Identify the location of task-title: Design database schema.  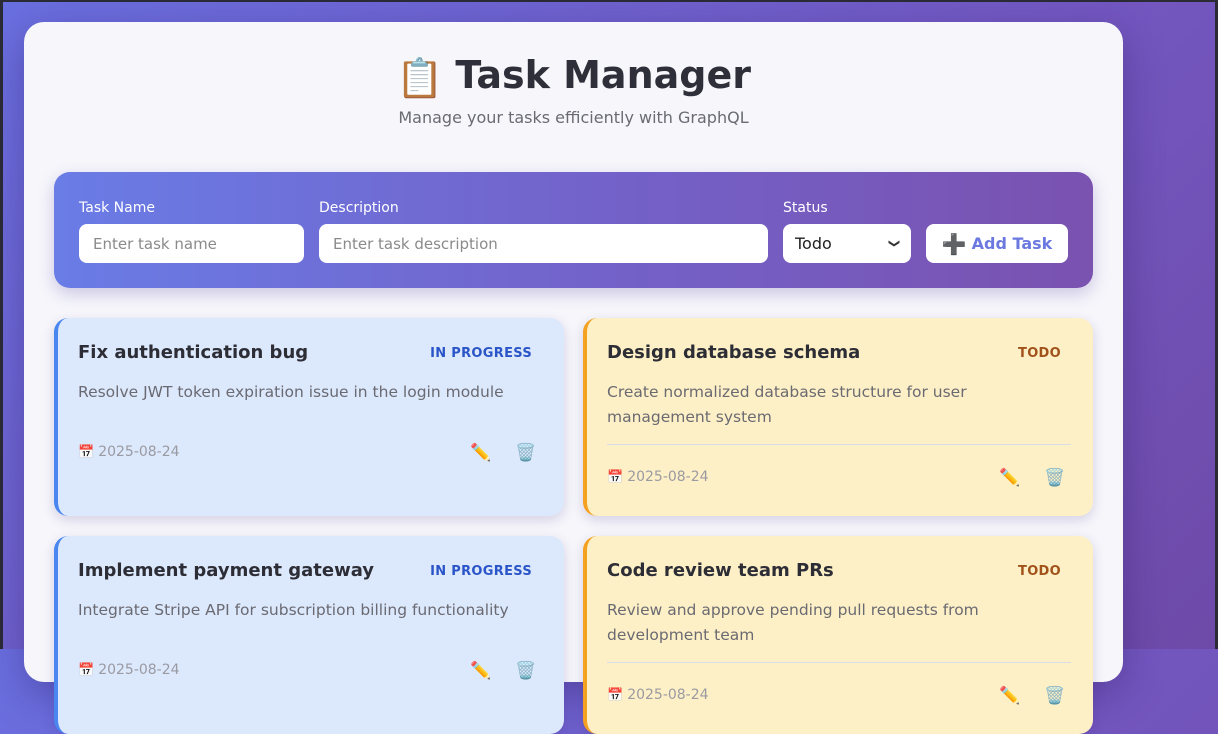
(734, 352).